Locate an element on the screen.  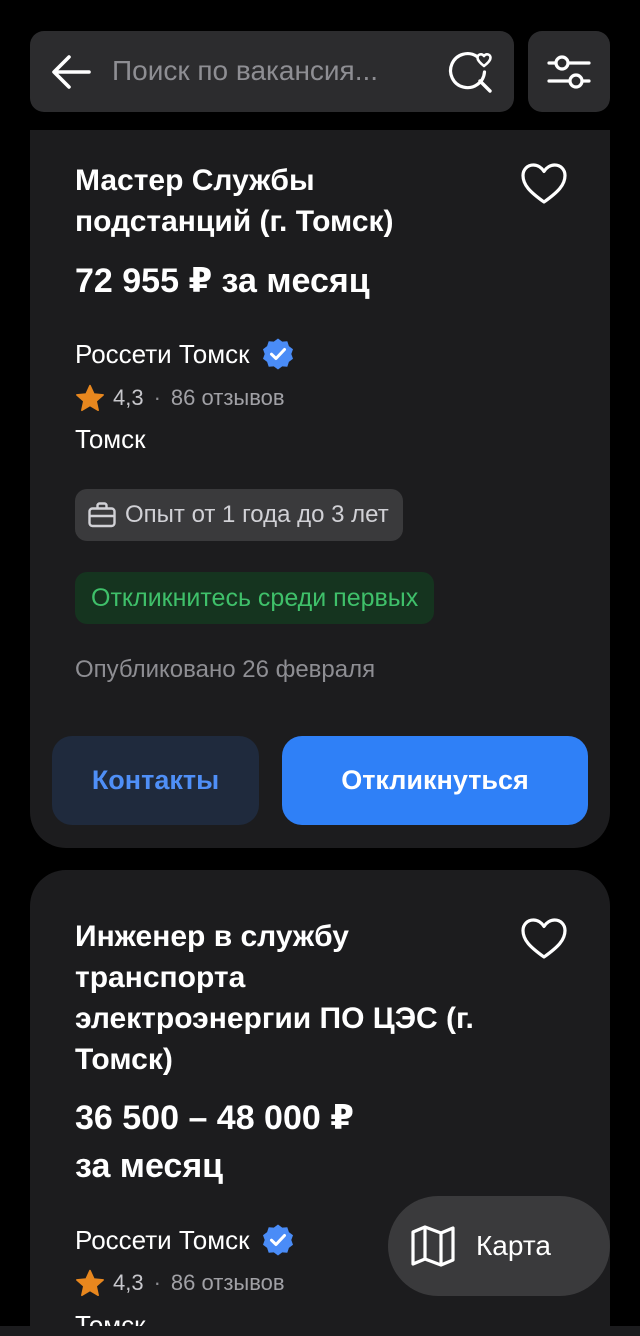
search-heart-icon is located at coordinates (470, 72).